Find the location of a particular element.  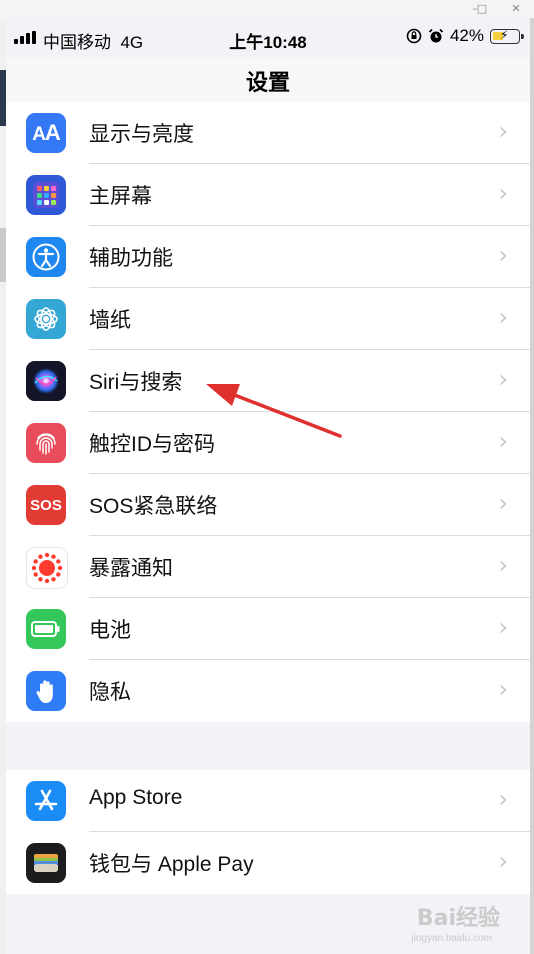

close-button: ✕ is located at coordinates (516, 9).